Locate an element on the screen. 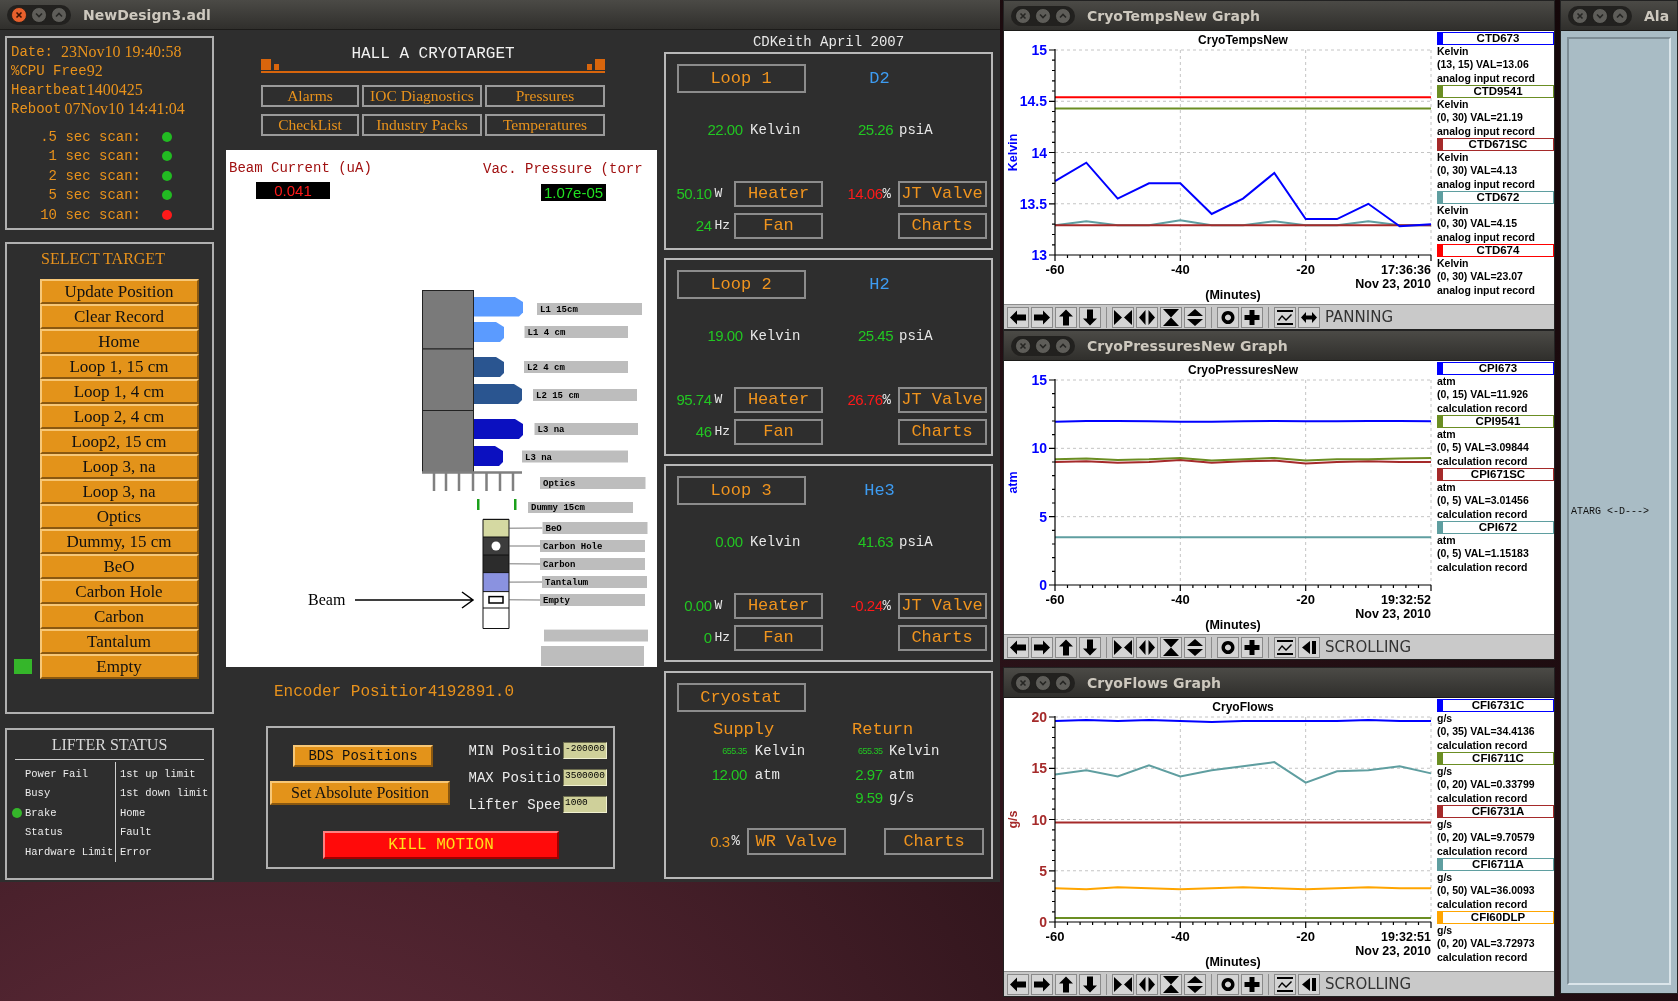 The image size is (1678, 1001). status-label: Date: is located at coordinates (32, 51).